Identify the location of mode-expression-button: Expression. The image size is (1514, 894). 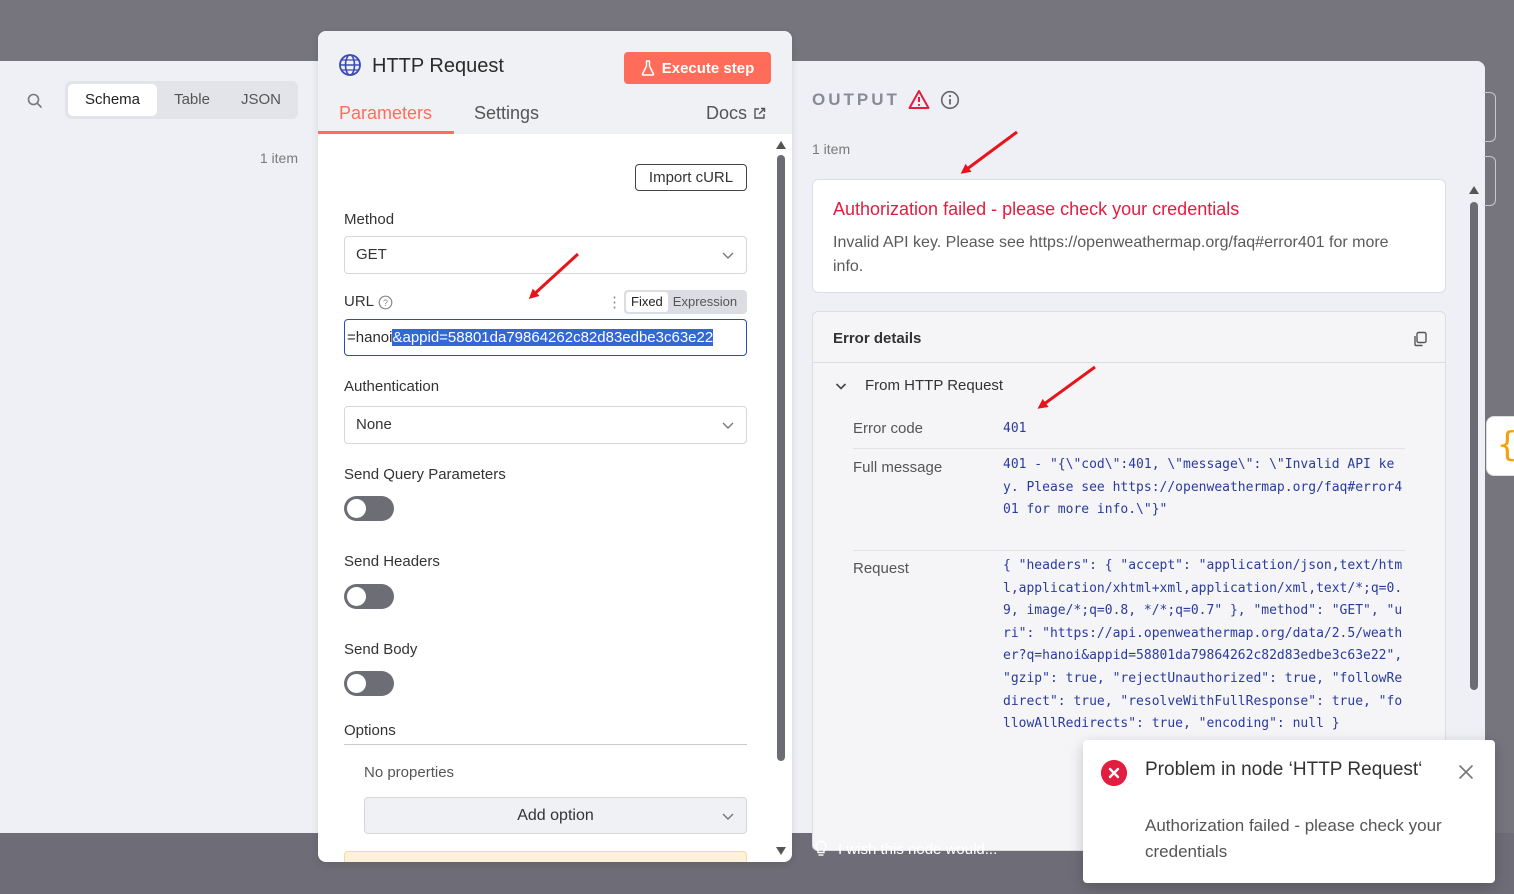
(705, 302).